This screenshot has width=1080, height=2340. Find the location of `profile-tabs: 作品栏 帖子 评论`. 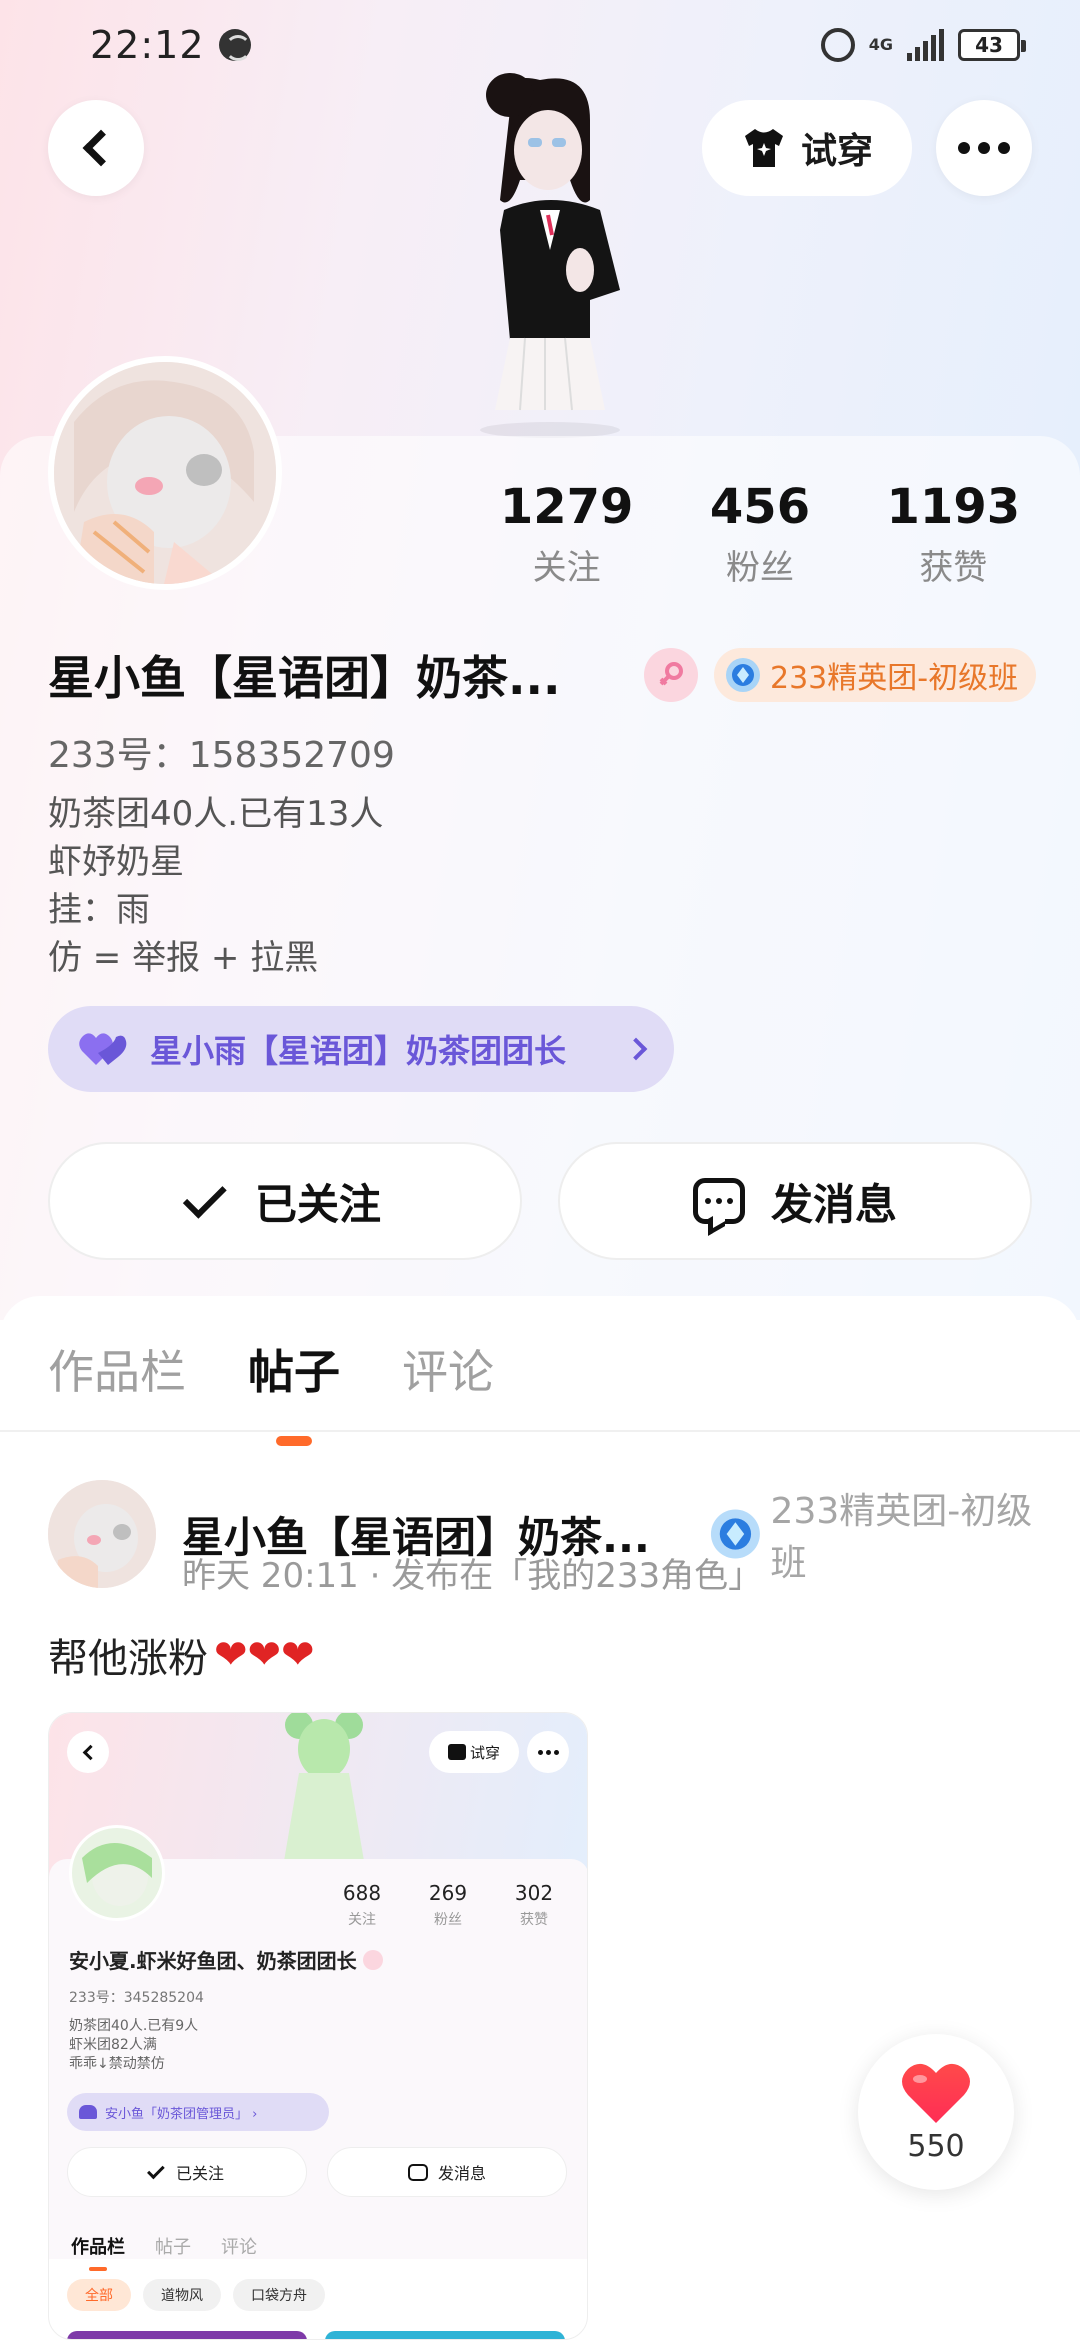

profile-tabs: 作品栏 帖子 评论 is located at coordinates (271, 1391).